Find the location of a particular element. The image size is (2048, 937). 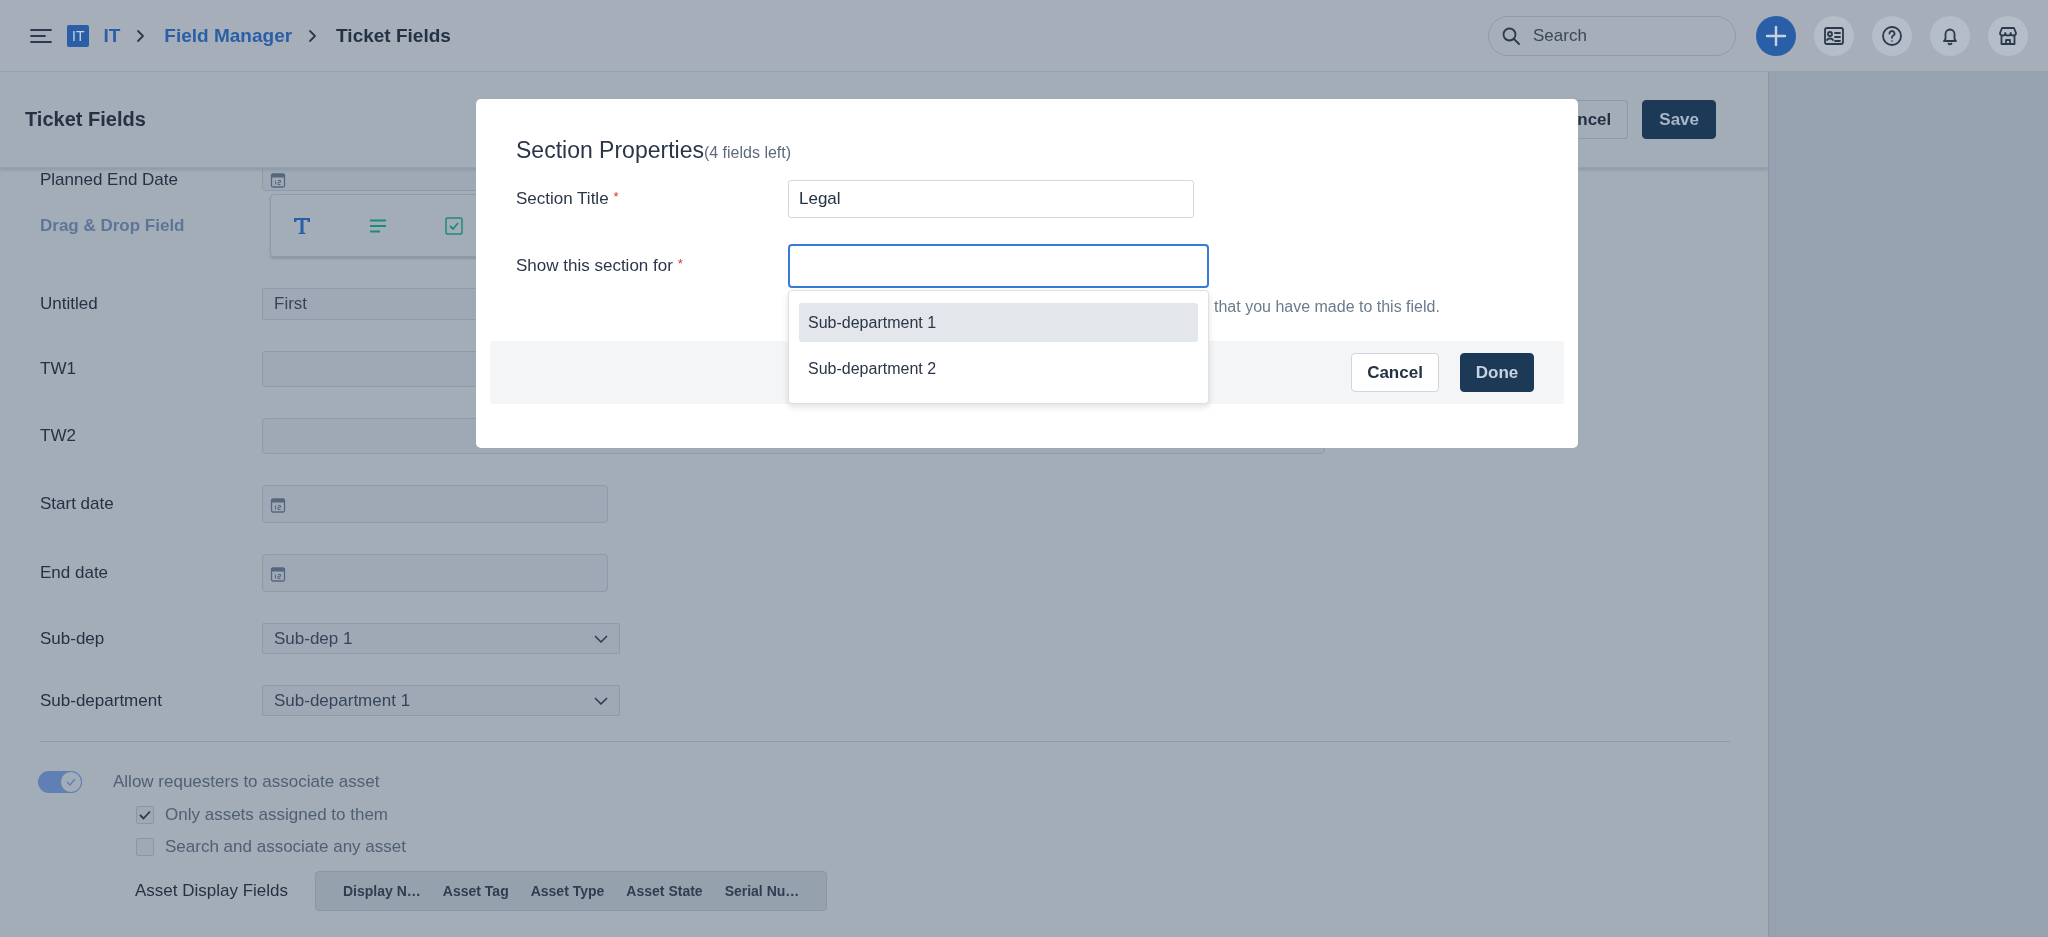

workspace-badge: IT is located at coordinates (78, 35).